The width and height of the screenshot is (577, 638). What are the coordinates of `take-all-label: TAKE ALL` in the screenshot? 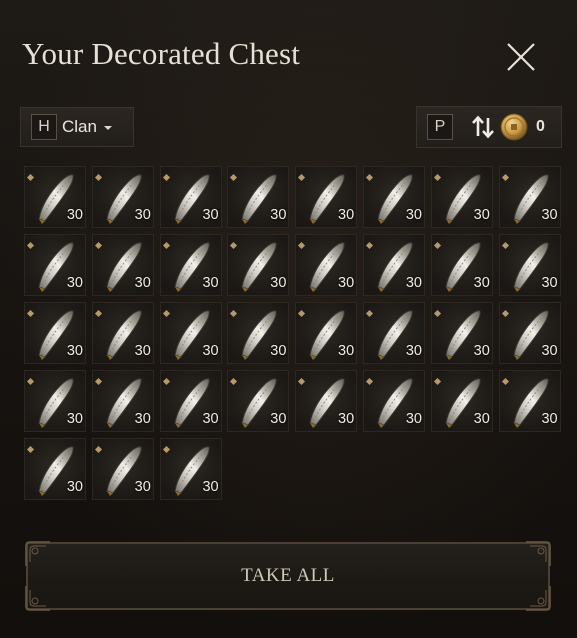 It's located at (288, 575).